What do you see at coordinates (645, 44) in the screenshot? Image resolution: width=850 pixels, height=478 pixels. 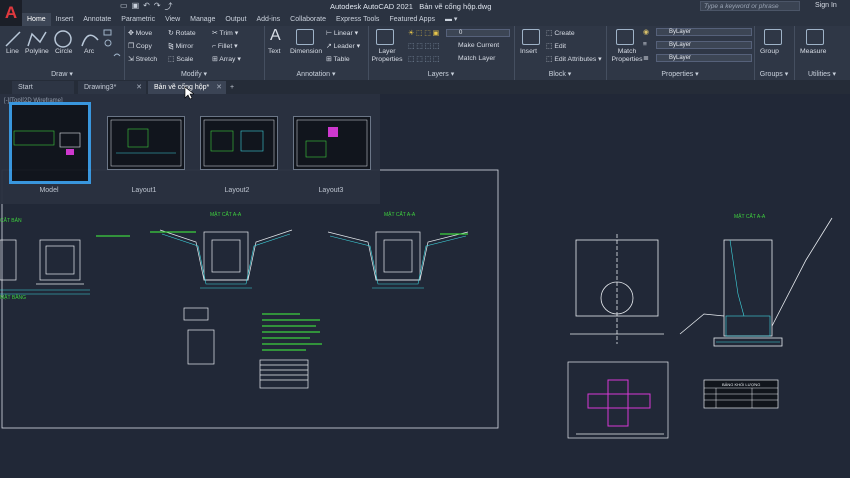 I see `lineweight-icon: ≡` at bounding box center [645, 44].